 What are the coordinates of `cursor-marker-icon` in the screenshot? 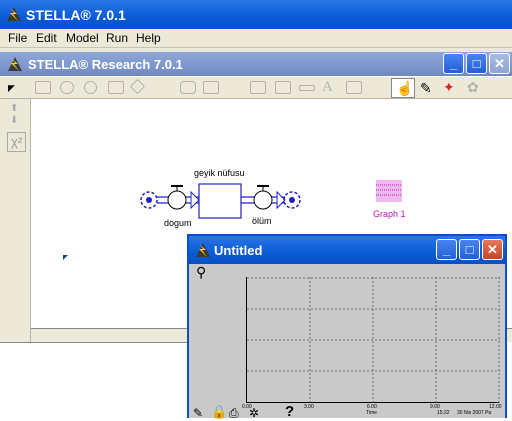 It's located at (65, 257).